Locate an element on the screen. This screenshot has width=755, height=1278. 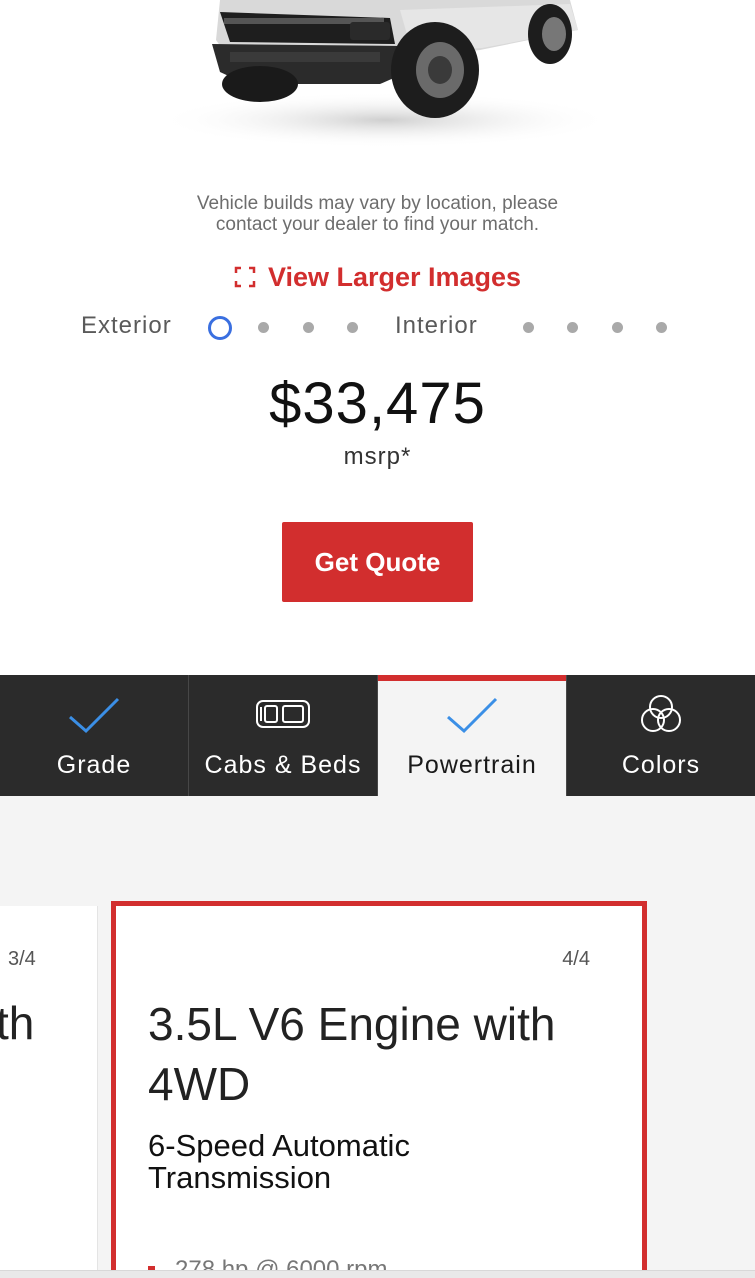
card-counter: 3/4 is located at coordinates (22, 959).